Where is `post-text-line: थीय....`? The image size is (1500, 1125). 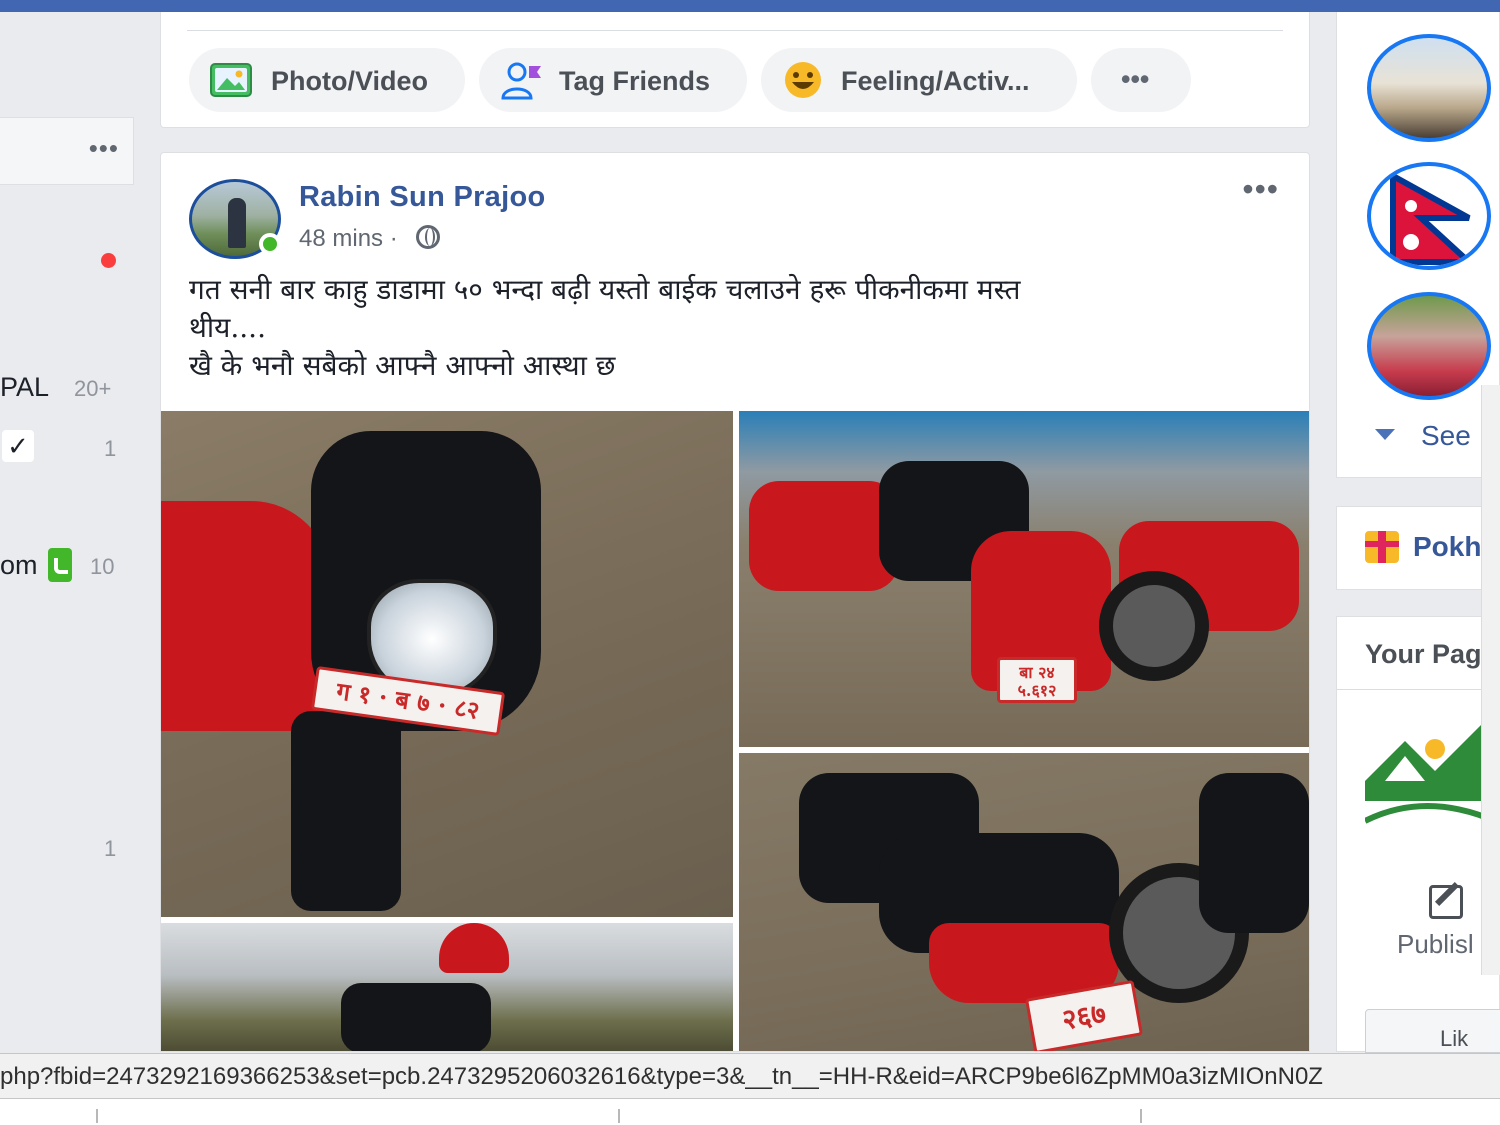 post-text-line: थीय.... is located at coordinates (227, 327).